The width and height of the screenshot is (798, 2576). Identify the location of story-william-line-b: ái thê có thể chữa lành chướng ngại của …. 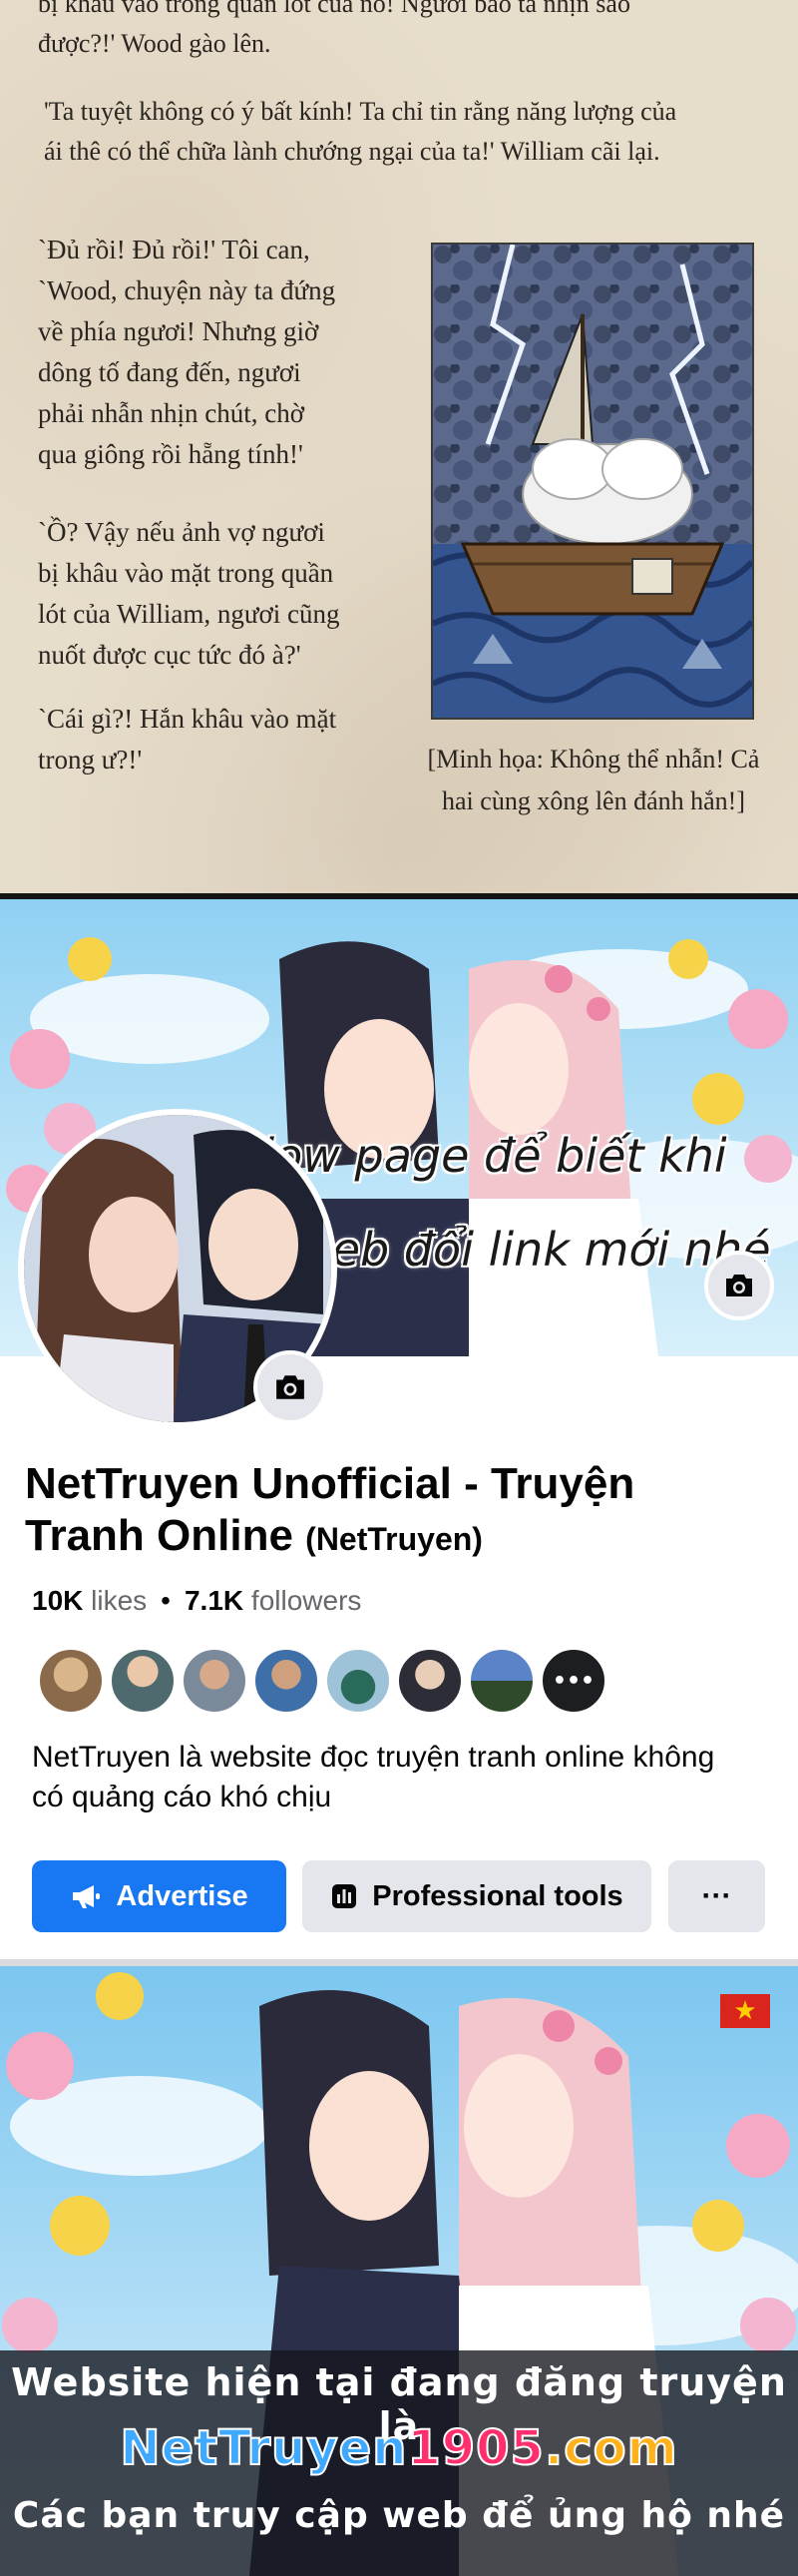
(352, 152).